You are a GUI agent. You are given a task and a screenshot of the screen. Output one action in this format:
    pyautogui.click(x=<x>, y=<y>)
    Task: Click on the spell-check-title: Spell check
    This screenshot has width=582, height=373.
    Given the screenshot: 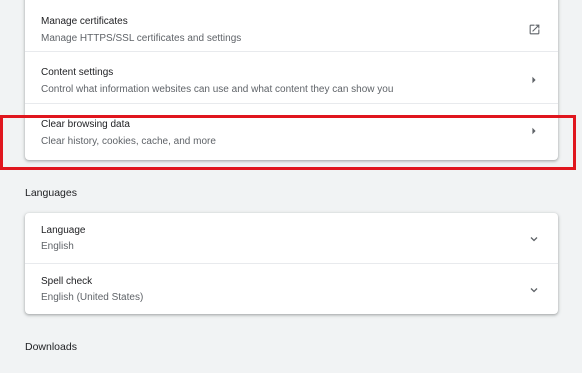 What is the action you would take?
    pyautogui.click(x=67, y=281)
    